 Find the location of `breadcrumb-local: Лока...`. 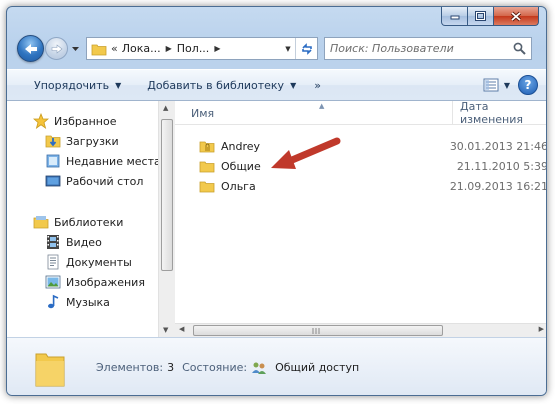

breadcrumb-local: Лока... is located at coordinates (141, 48).